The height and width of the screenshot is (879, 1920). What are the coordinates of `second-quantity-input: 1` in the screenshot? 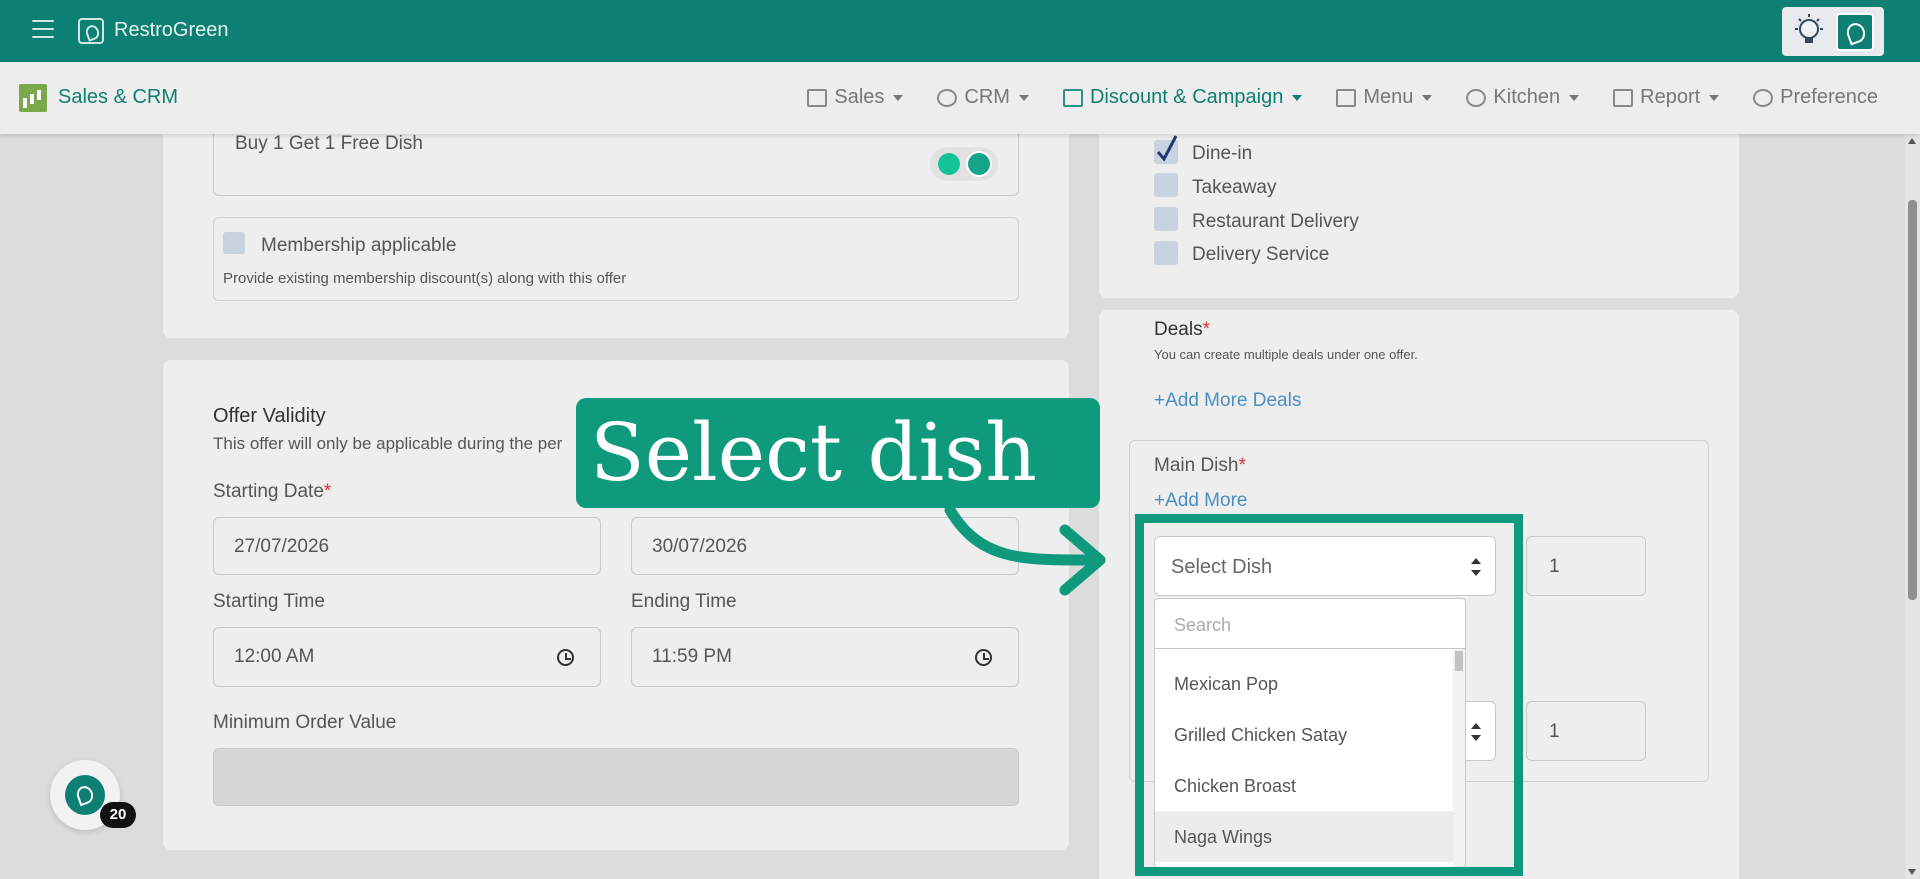 It's located at (1586, 731).